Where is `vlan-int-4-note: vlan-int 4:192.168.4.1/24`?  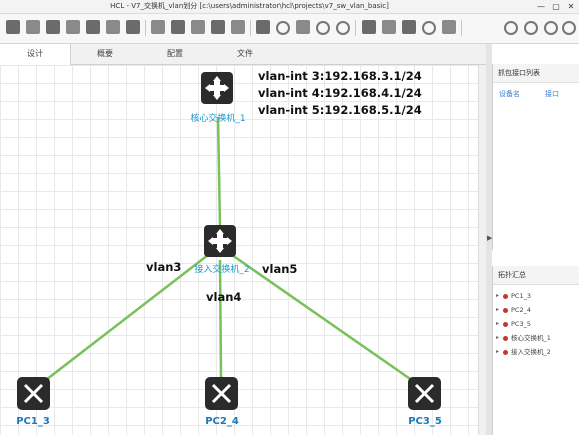 vlan-int-4-note: vlan-int 4:192.168.4.1/24 is located at coordinates (340, 93).